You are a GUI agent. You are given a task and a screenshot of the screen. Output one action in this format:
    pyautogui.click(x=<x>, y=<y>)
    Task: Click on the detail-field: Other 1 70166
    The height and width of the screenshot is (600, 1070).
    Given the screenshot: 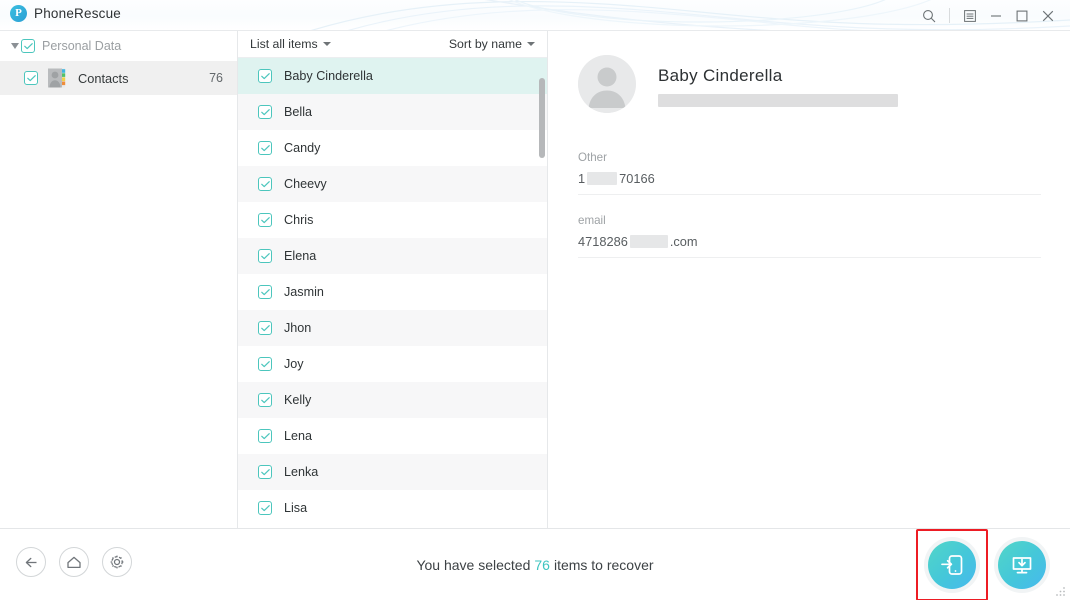 What is the action you would take?
    pyautogui.click(x=809, y=173)
    